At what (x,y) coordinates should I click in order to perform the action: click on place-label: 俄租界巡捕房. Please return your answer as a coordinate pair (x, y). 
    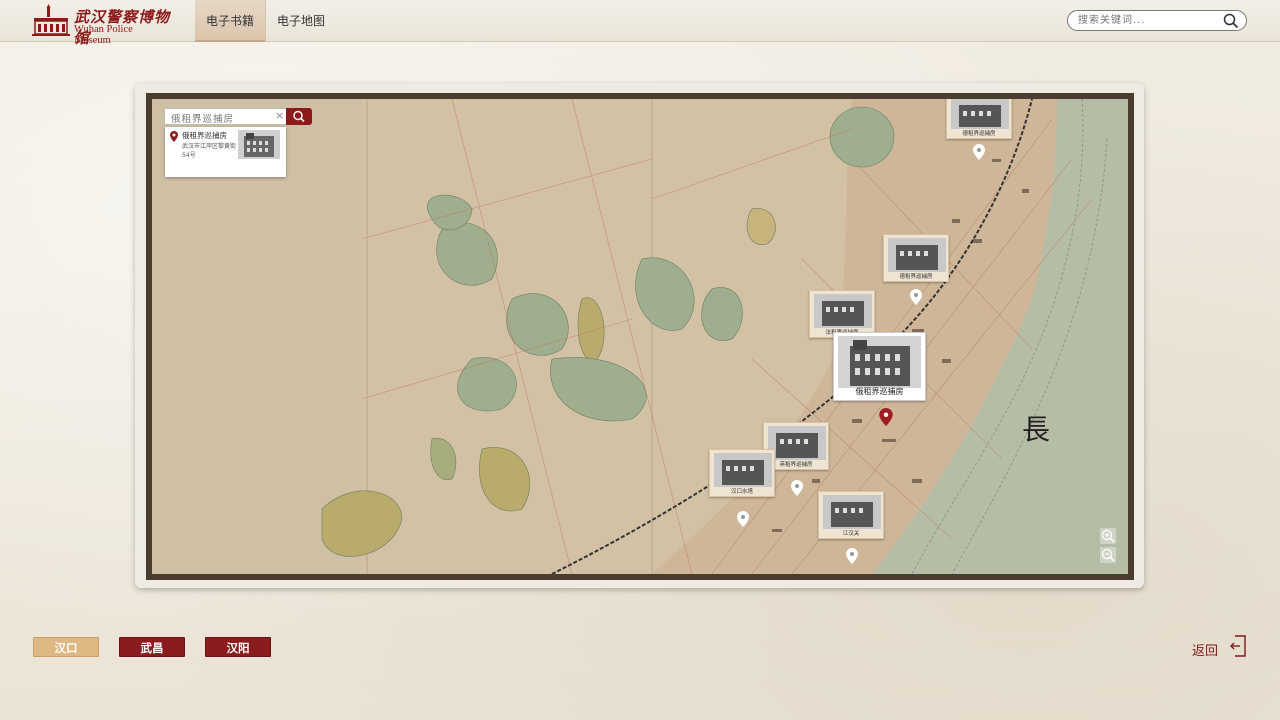
    Looking at the image, I should click on (879, 391).